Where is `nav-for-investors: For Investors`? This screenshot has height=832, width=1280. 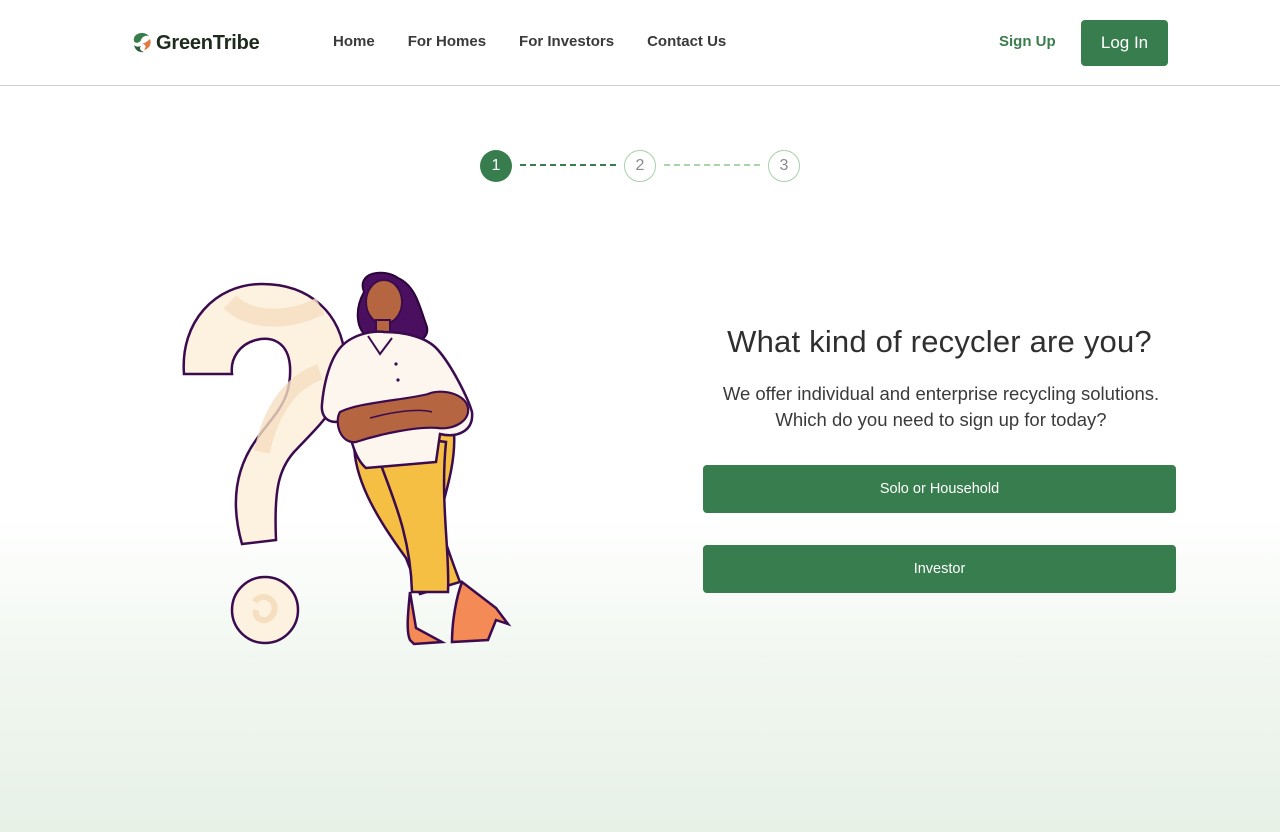 nav-for-investors: For Investors is located at coordinates (566, 41).